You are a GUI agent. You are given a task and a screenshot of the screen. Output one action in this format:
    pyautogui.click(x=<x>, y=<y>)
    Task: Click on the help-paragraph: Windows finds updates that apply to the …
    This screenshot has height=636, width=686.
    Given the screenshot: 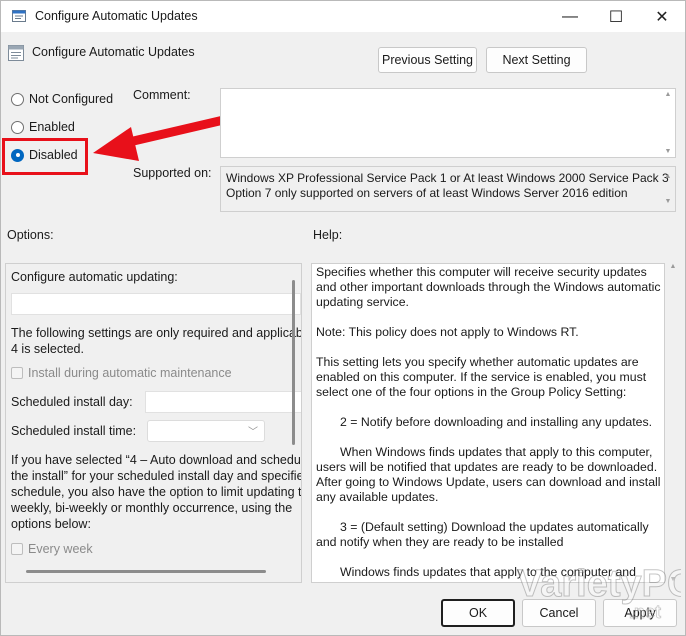 What is the action you would take?
    pyautogui.click(x=482, y=573)
    